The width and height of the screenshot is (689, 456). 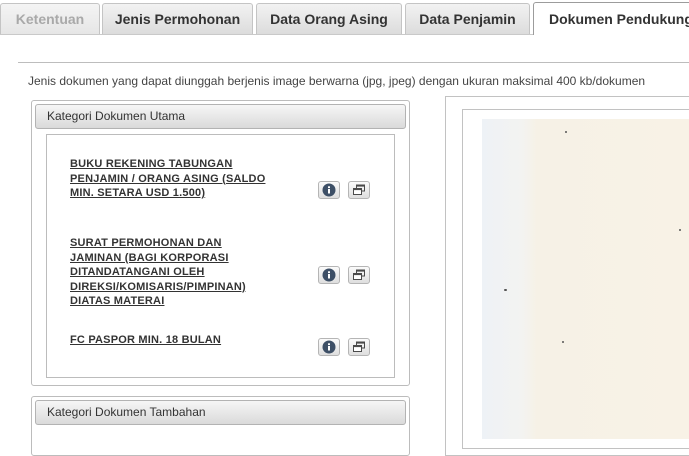 What do you see at coordinates (50, 18) in the screenshot?
I see `tab-ketentuan: Ketentuan` at bounding box center [50, 18].